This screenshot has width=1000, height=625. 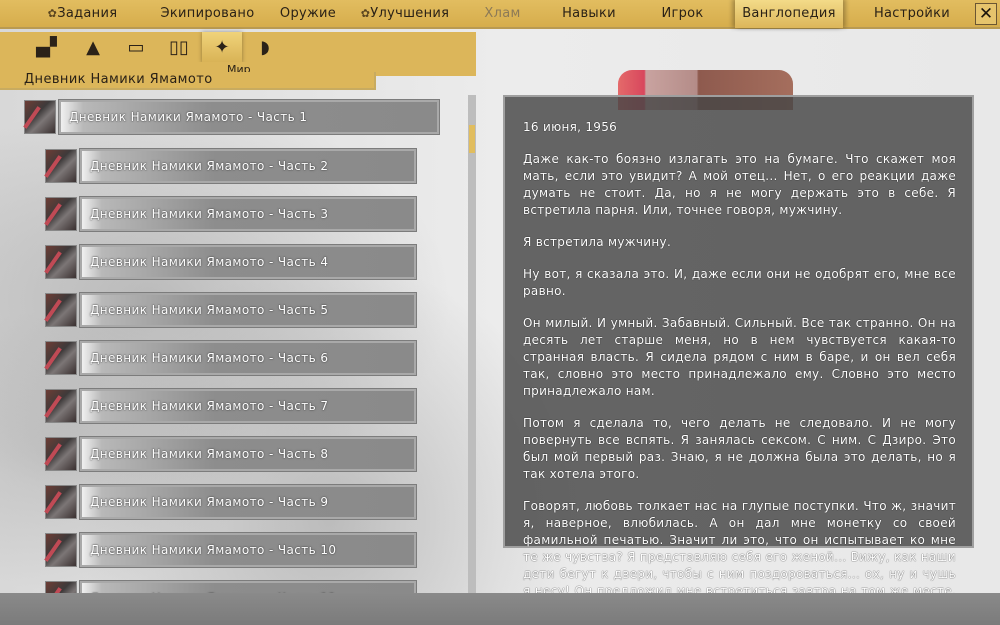 I want to click on bottom-bar, so click(x=500, y=609).